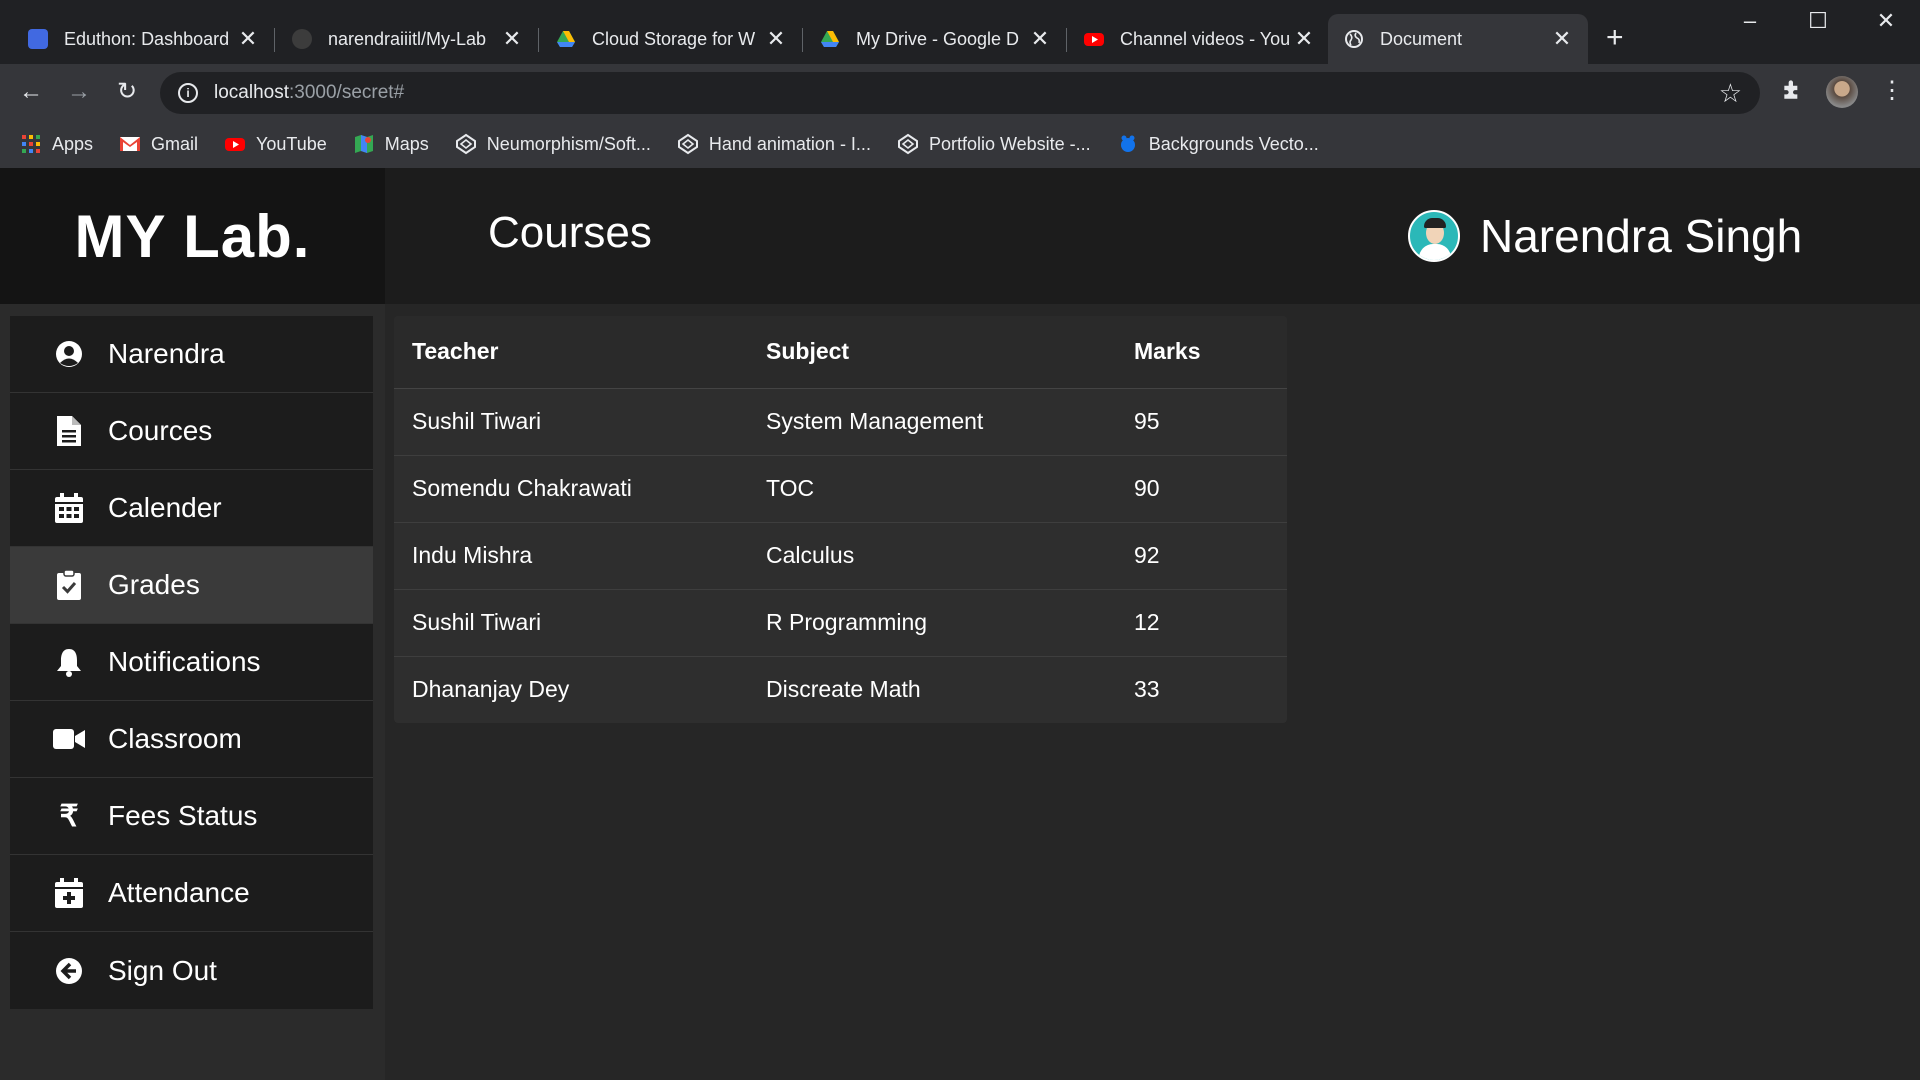 The image size is (1920, 1080). Describe the element at coordinates (960, 236) in the screenshot. I see `app-header: MY Lab. Courses Narendra Singh` at that location.